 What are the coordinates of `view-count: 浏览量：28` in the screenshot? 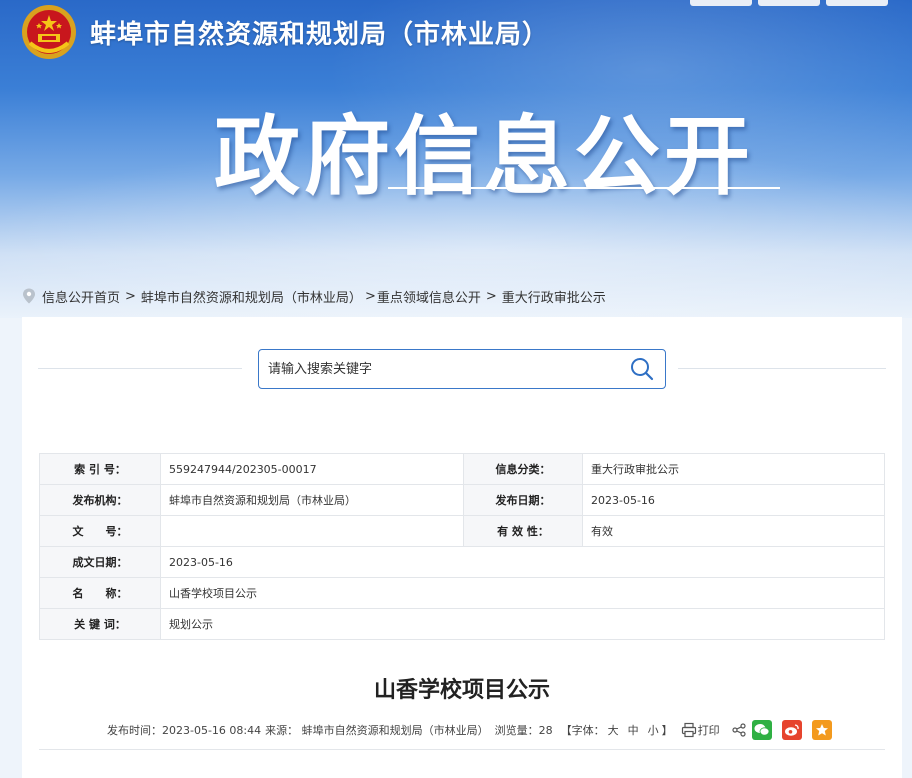 It's located at (523, 730).